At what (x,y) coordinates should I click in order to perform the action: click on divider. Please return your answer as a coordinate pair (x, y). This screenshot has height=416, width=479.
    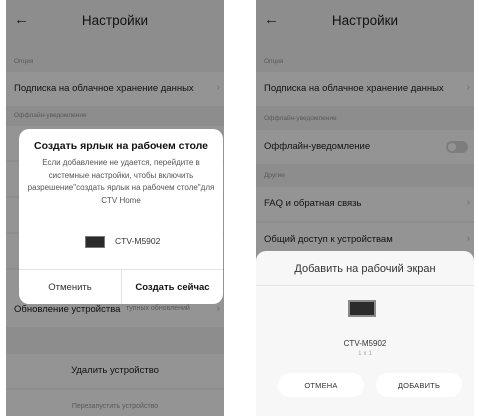
    Looking at the image, I should click on (365, 285).